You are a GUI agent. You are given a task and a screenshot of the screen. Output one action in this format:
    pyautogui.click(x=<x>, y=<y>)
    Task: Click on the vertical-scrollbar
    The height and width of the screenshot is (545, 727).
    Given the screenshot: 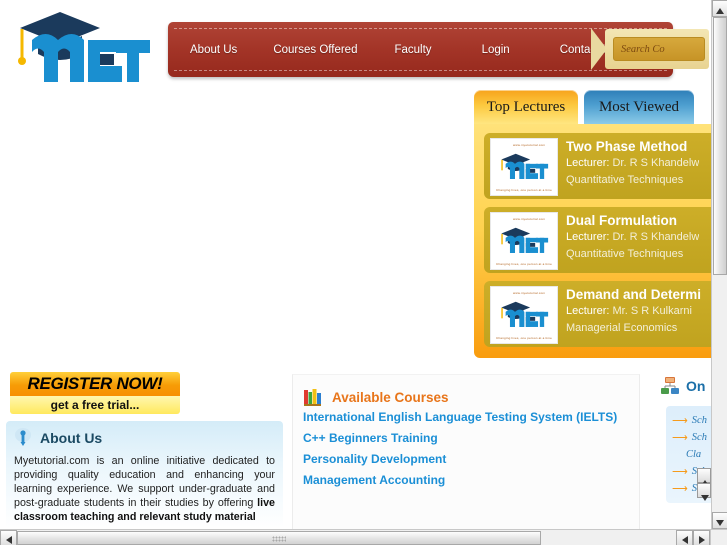 What is the action you would take?
    pyautogui.click(x=719, y=264)
    